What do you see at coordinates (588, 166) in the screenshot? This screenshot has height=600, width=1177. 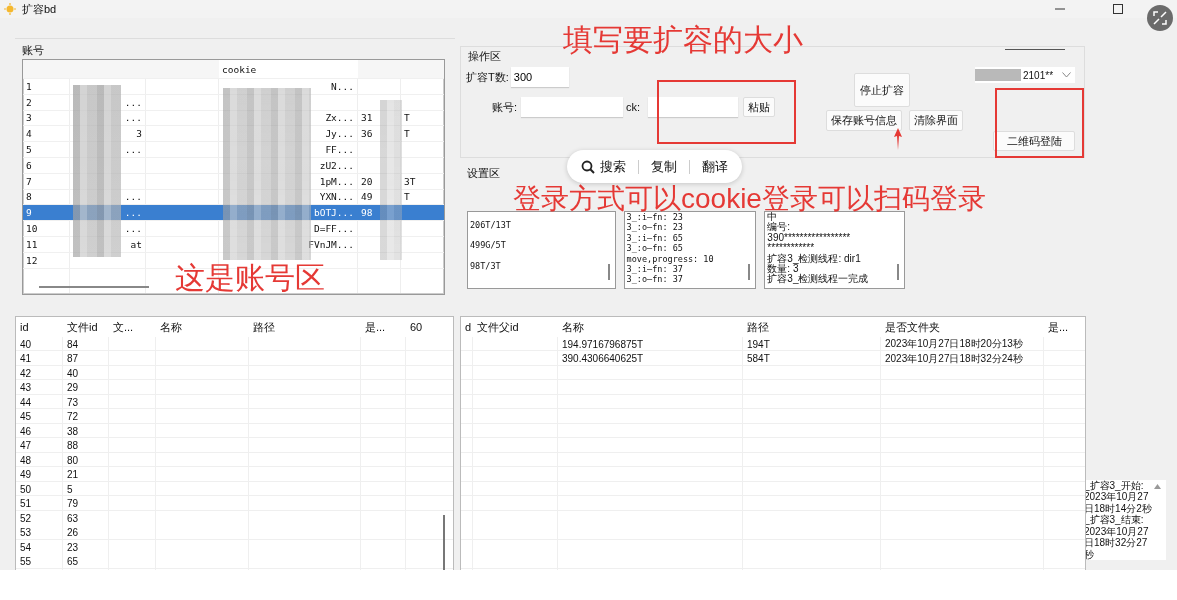 I see `search-icon` at bounding box center [588, 166].